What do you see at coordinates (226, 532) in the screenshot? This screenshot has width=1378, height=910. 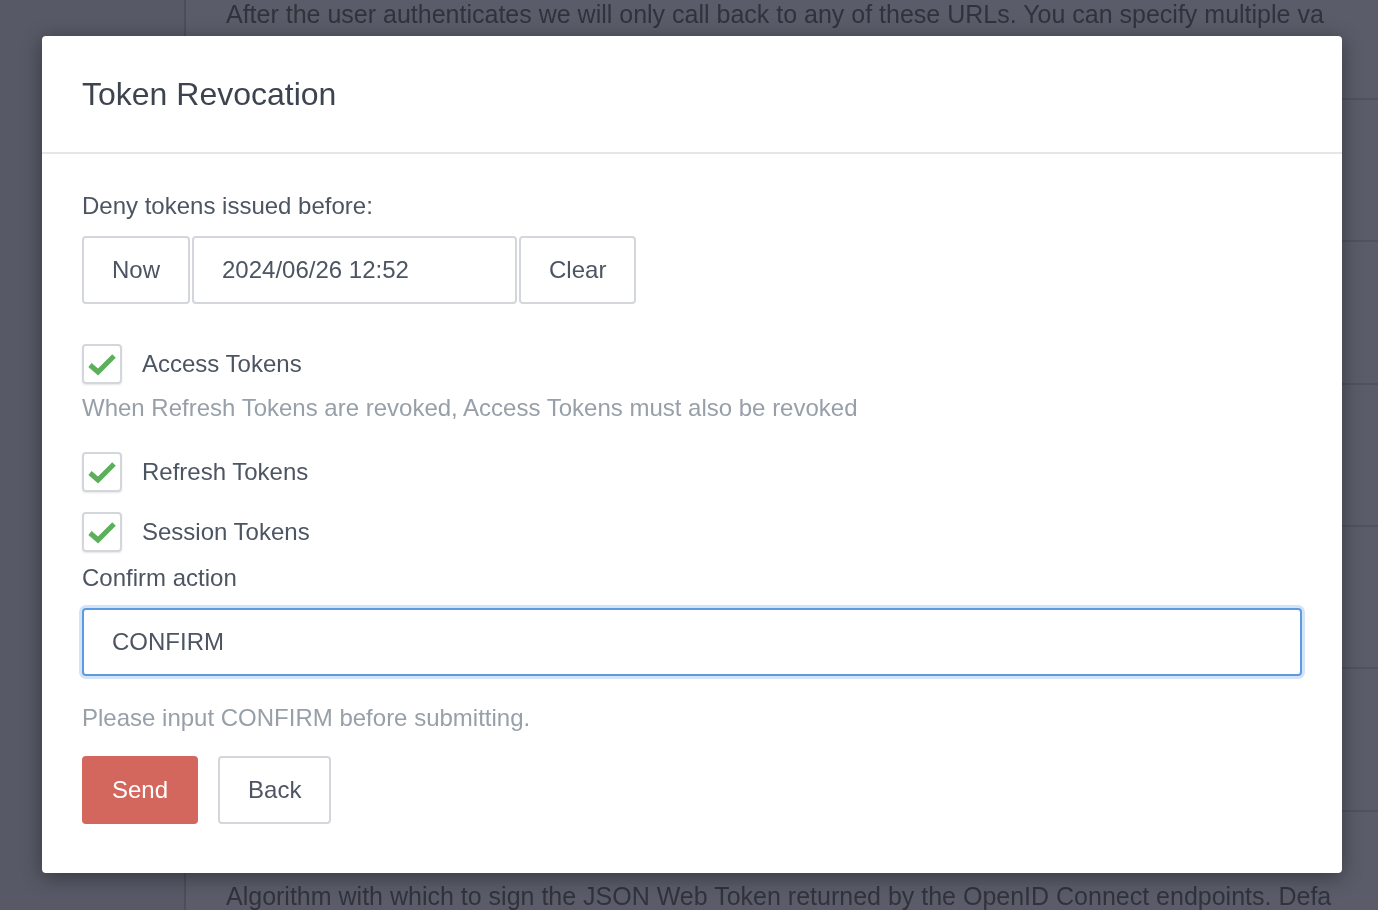 I see `checkbox-label: Session Tokens` at bounding box center [226, 532].